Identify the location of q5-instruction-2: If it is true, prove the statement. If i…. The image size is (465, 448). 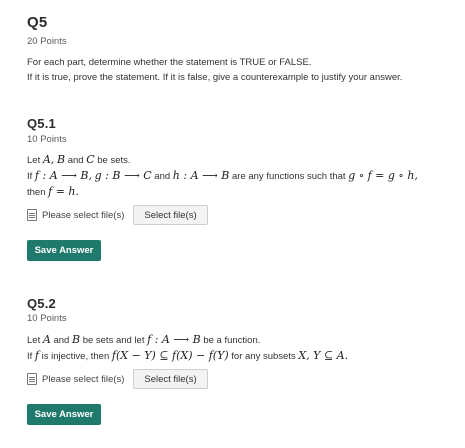
(215, 77).